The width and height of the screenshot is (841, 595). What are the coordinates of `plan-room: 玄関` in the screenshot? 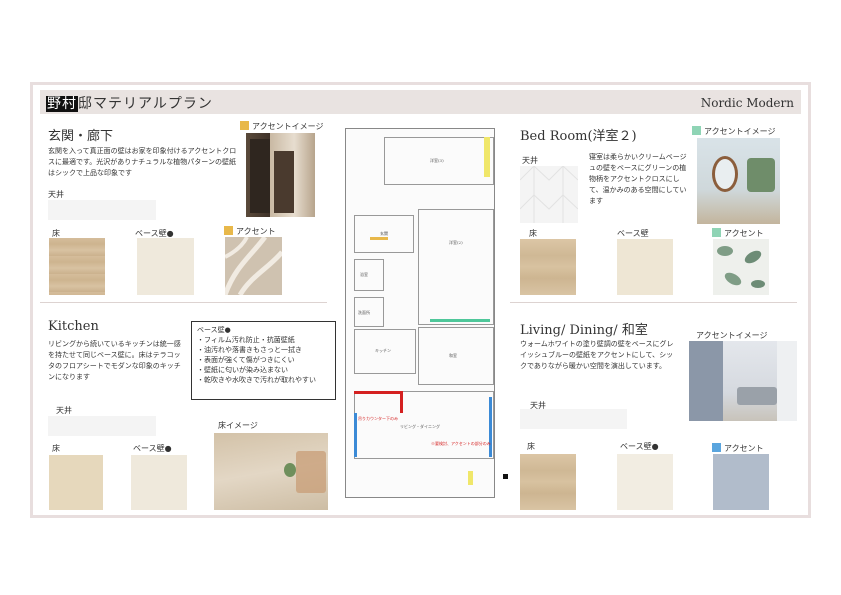 It's located at (384, 234).